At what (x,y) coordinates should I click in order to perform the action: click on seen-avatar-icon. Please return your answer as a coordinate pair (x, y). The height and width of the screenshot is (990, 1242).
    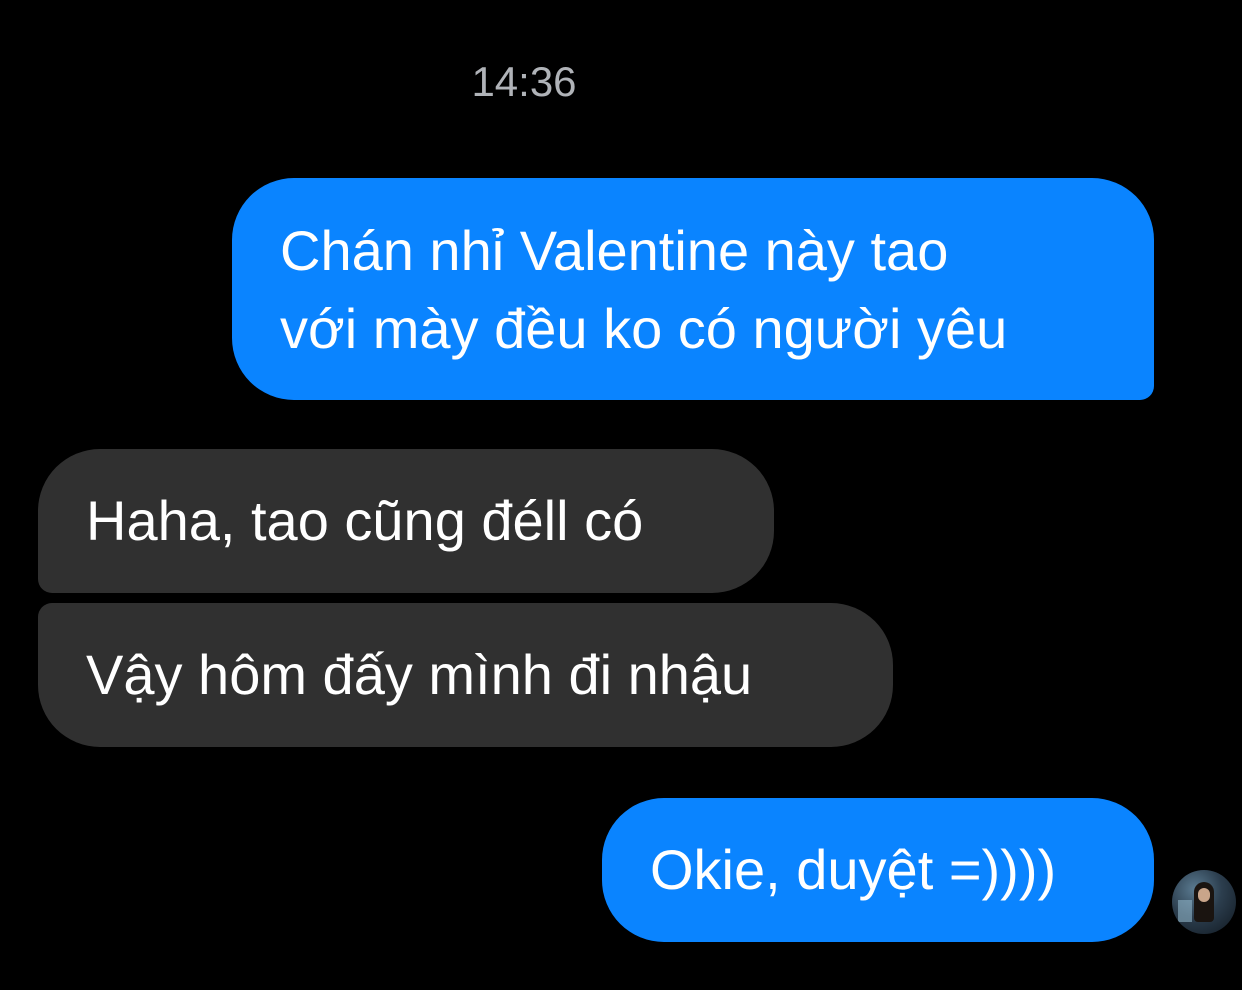
    Looking at the image, I should click on (1204, 902).